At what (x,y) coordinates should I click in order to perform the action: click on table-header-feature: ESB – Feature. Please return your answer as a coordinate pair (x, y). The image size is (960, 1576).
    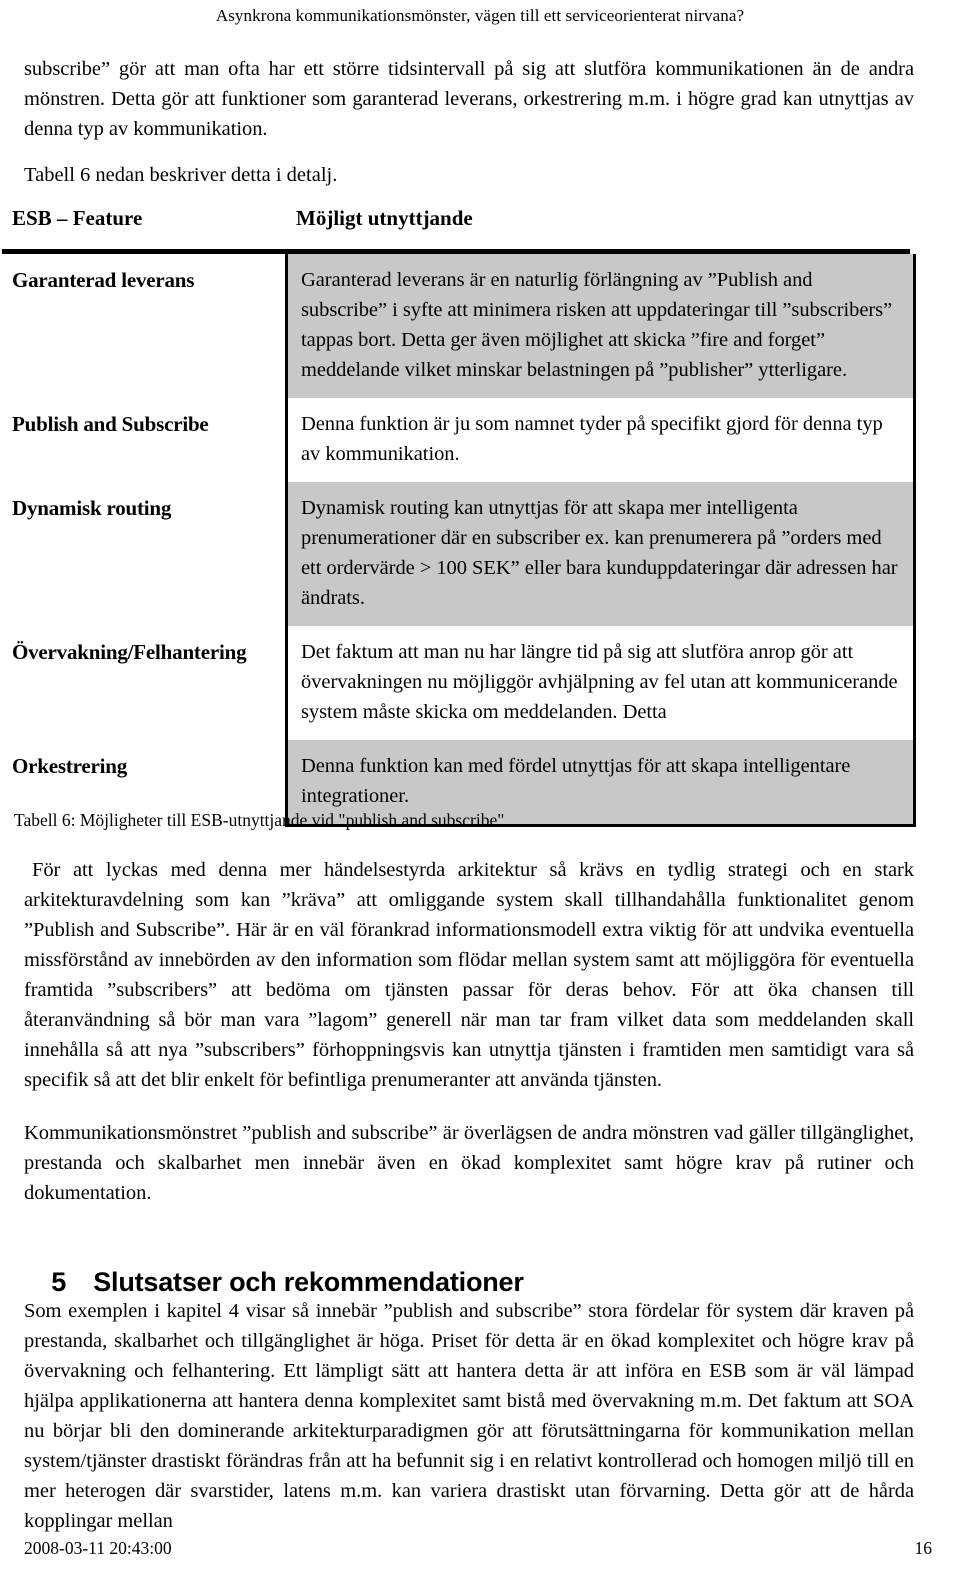
    Looking at the image, I should click on (77, 218).